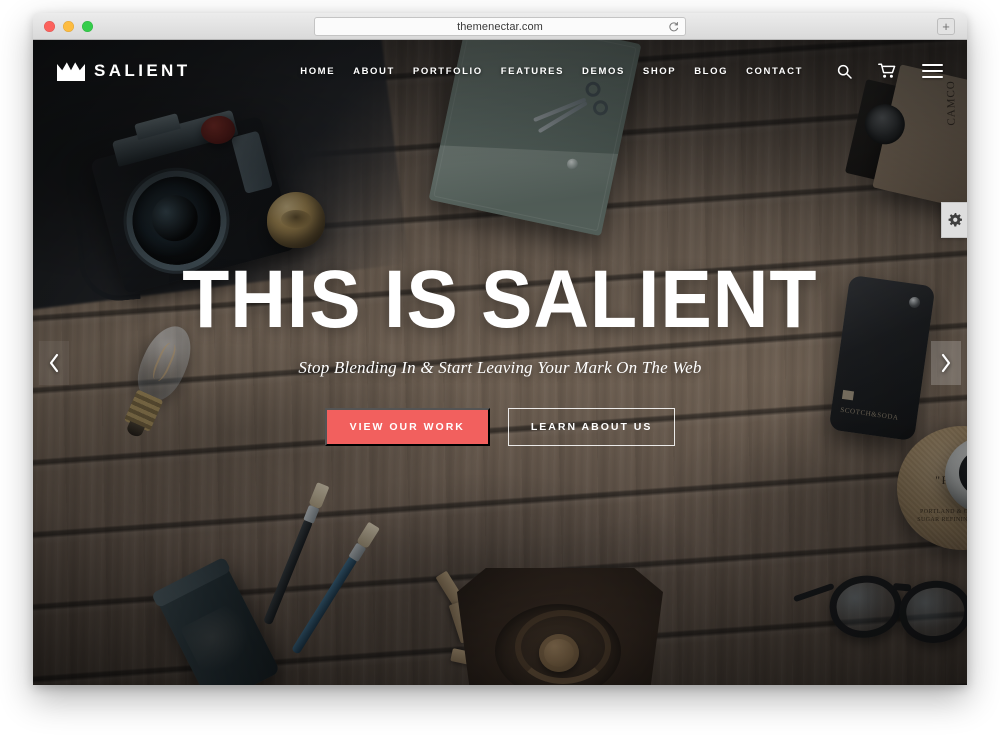  I want to click on reload-icon, so click(673, 26).